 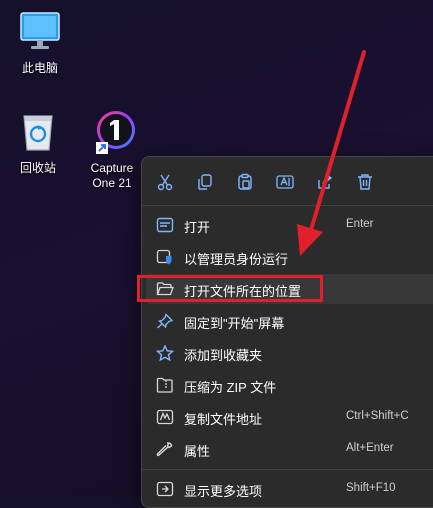 I want to click on menu-item-shortcut: Shift+F10, so click(x=371, y=488).